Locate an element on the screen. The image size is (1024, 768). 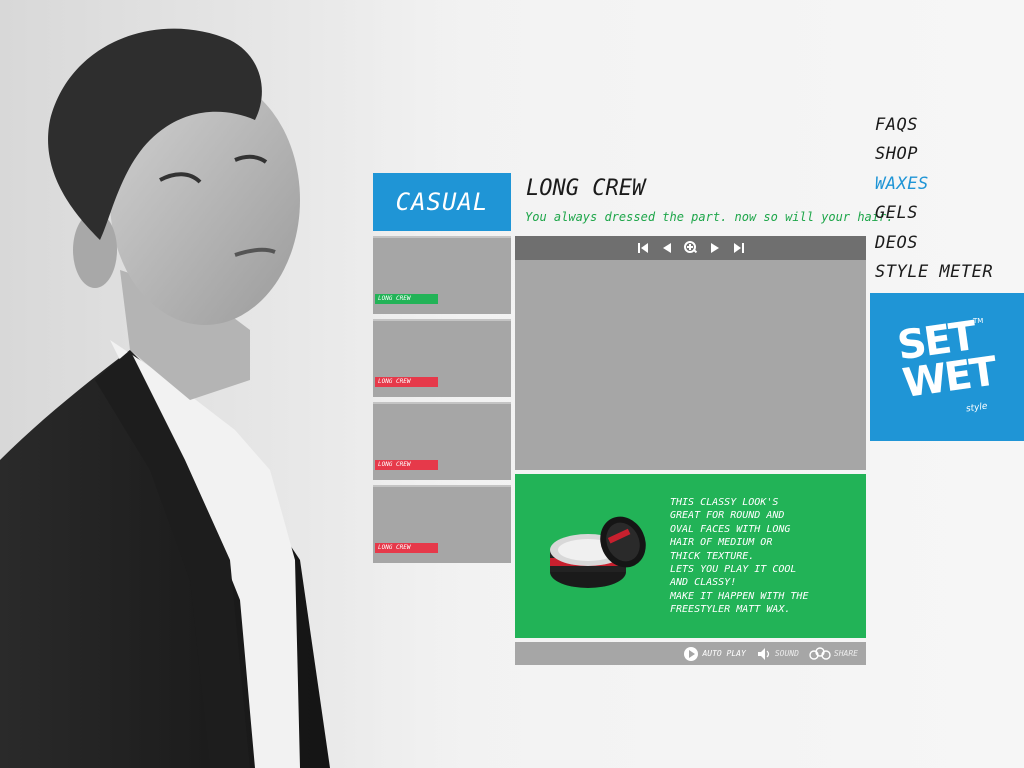
logo-style-tag: style is located at coordinates (977, 408).